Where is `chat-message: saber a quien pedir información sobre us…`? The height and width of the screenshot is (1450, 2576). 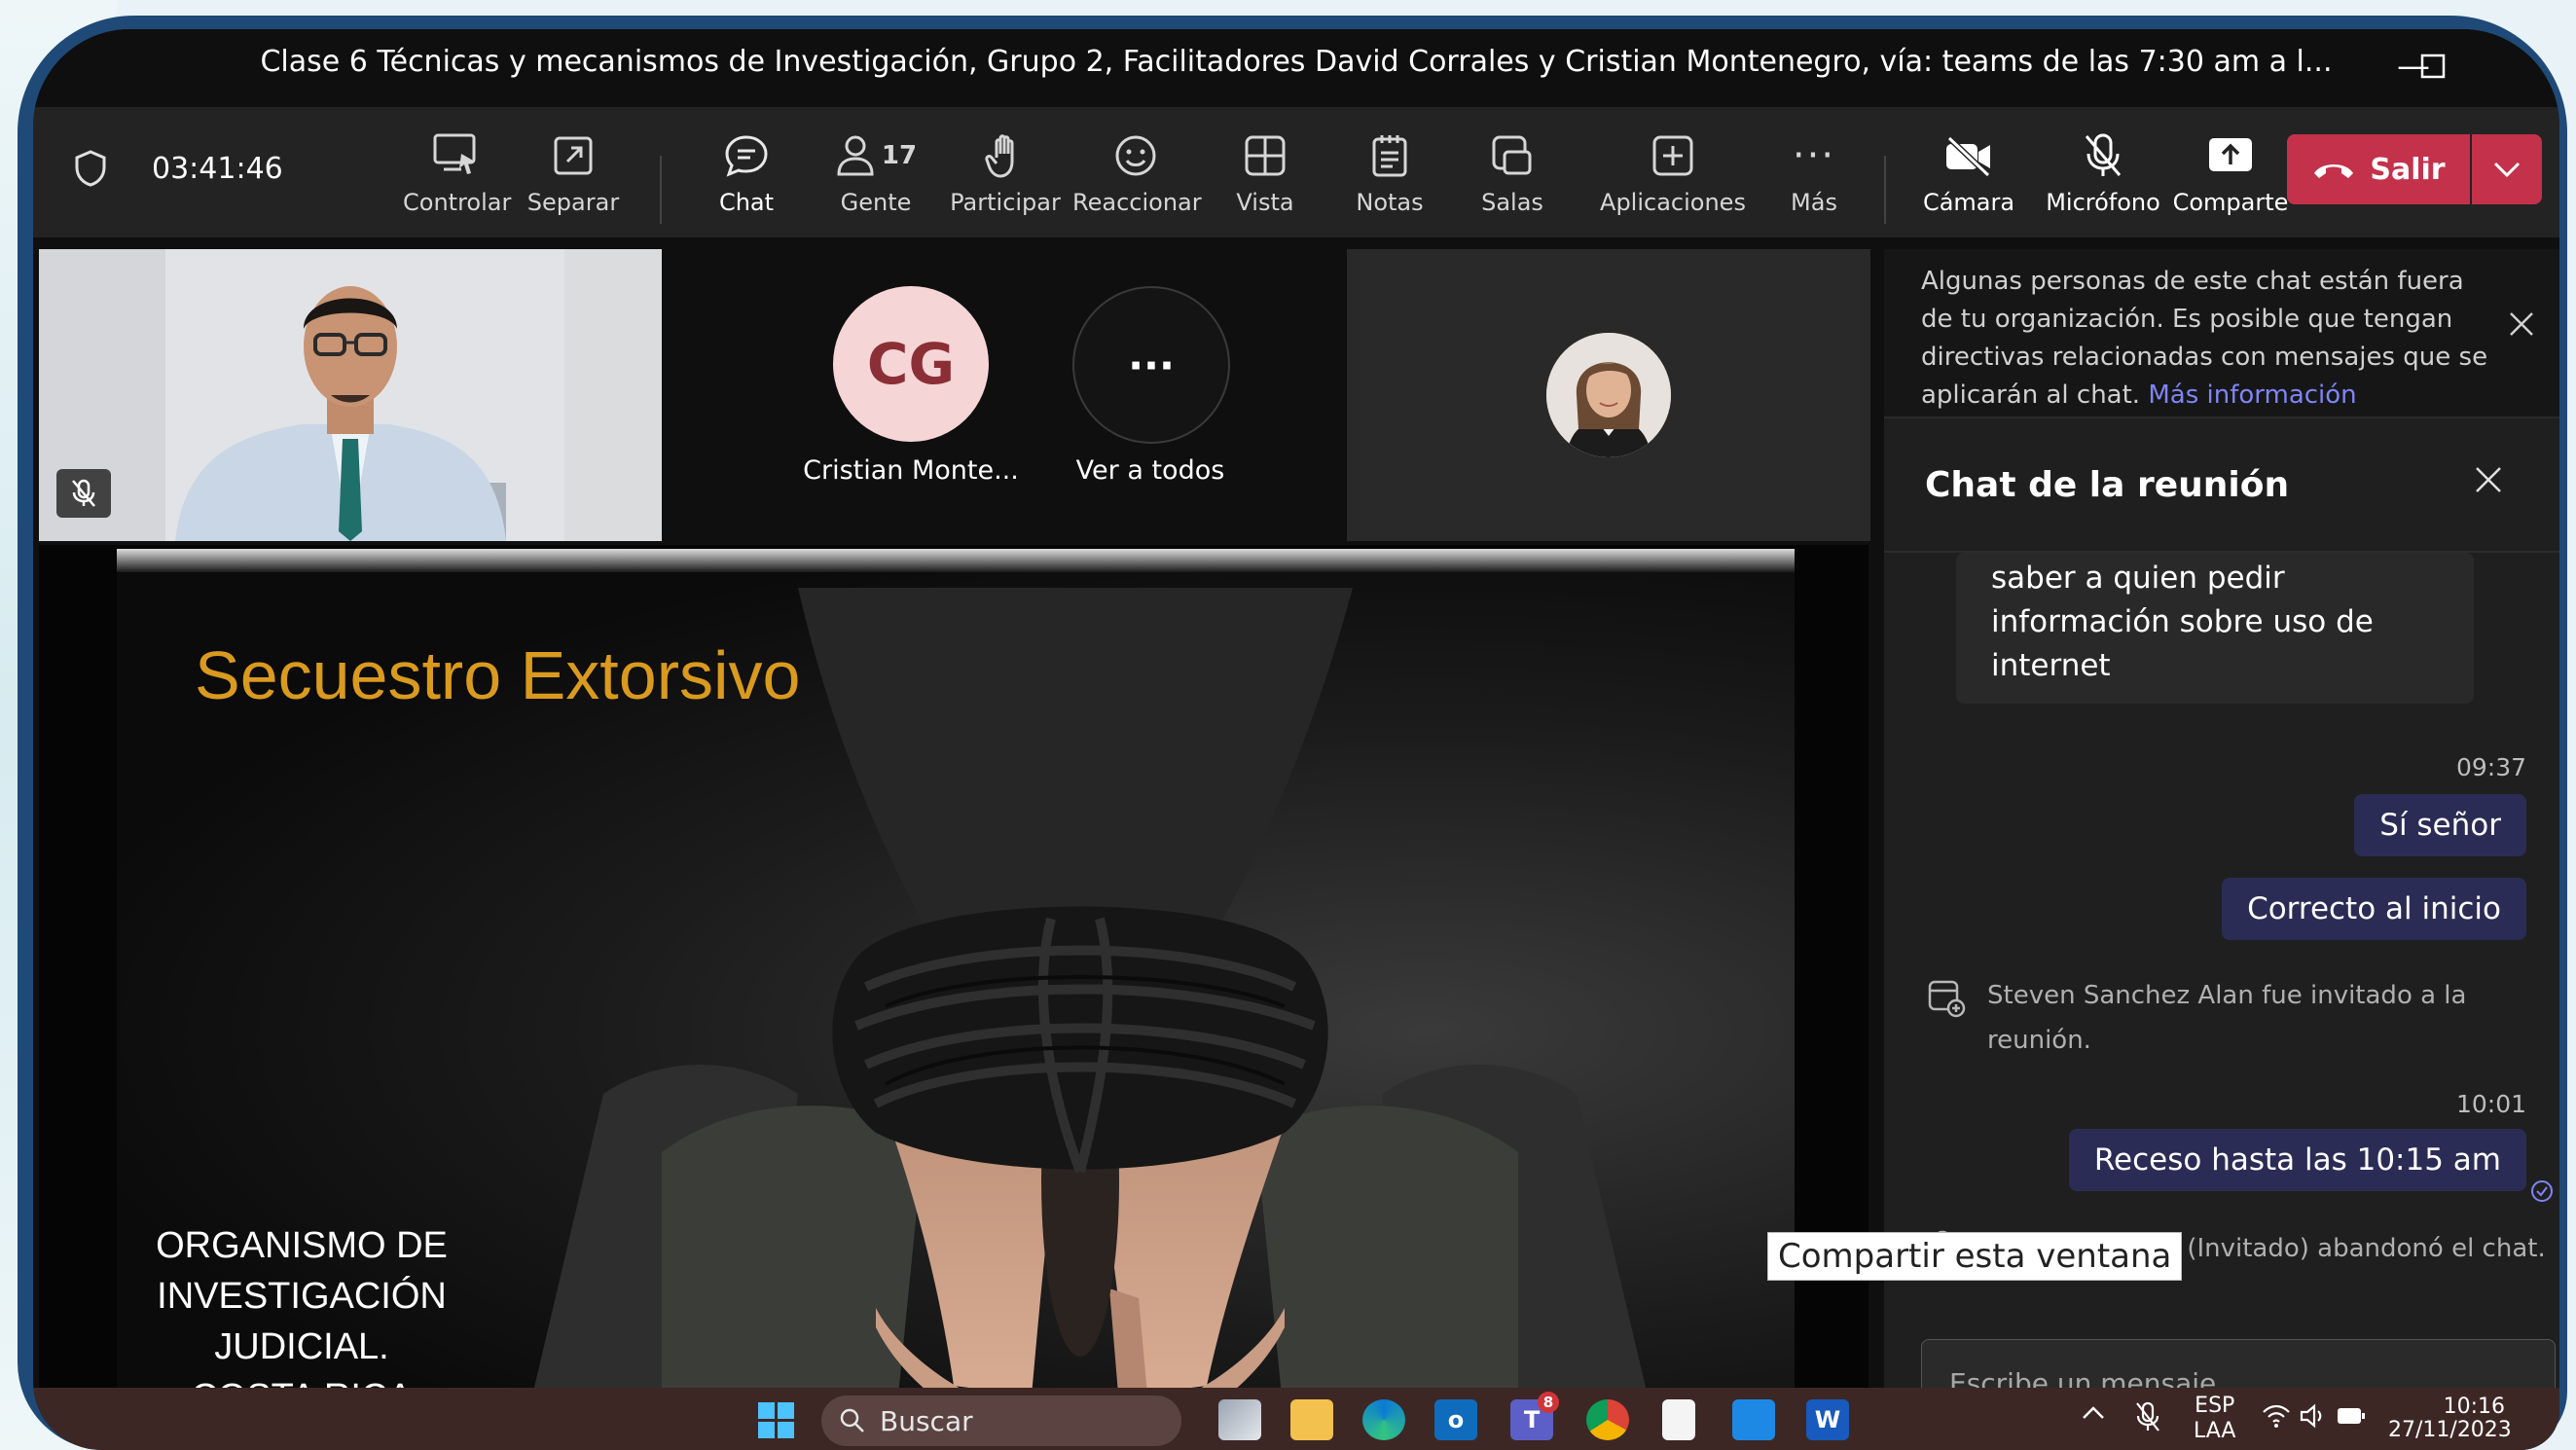 chat-message: saber a quien pedir información sobre us… is located at coordinates (2215, 629).